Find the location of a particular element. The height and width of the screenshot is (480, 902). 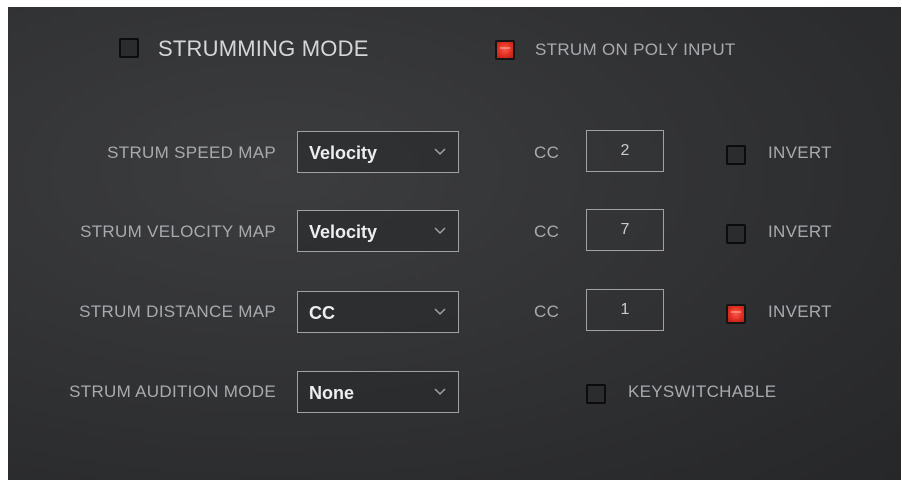

strum-velocity-map-select: Velocity is located at coordinates (378, 231).